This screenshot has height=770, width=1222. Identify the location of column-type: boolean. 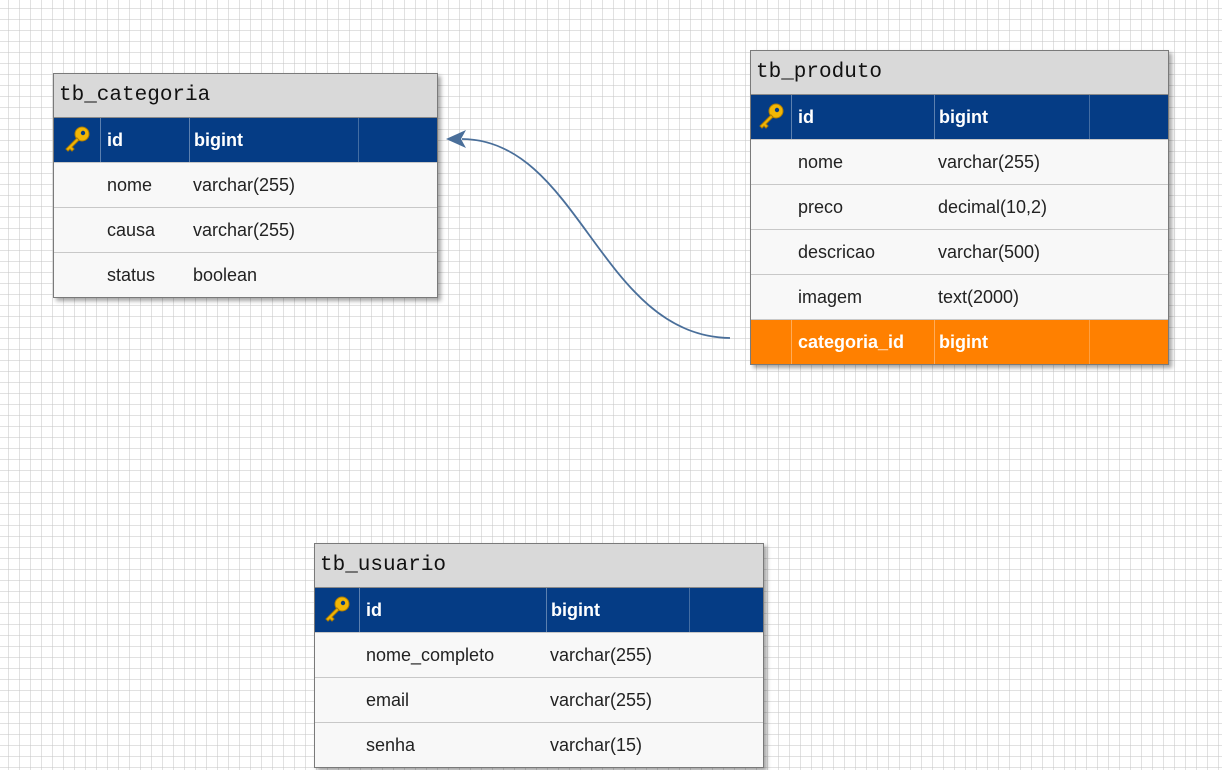
(225, 275).